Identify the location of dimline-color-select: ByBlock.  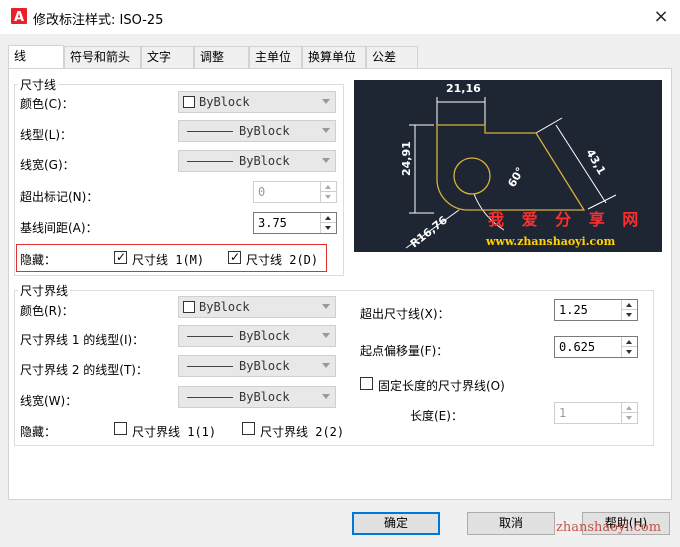
(257, 102).